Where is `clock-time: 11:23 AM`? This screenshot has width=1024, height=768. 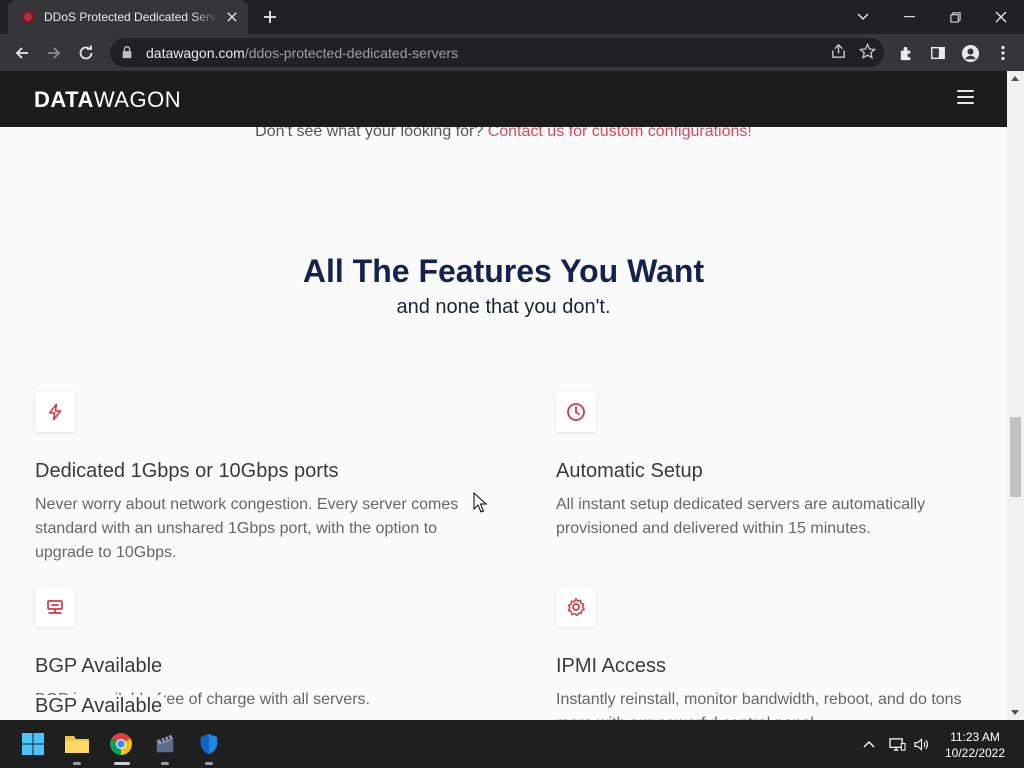
clock-time: 11:23 AM is located at coordinates (975, 737).